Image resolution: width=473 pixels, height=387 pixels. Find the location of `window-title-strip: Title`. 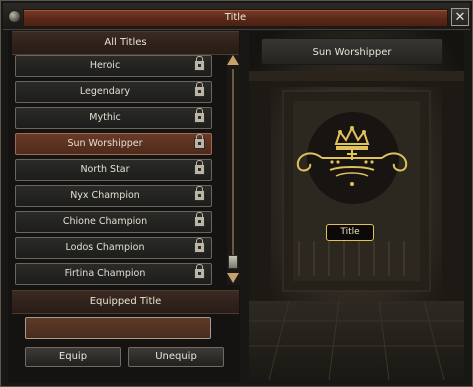

window-title-strip: Title is located at coordinates (235, 18).